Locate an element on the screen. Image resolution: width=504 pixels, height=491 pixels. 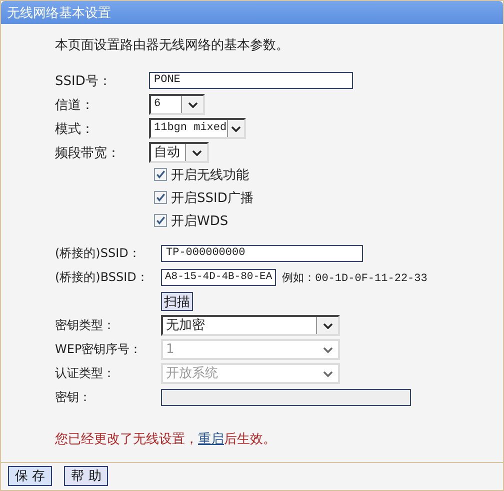
select-field: 11bgn mixed is located at coordinates (197, 128).